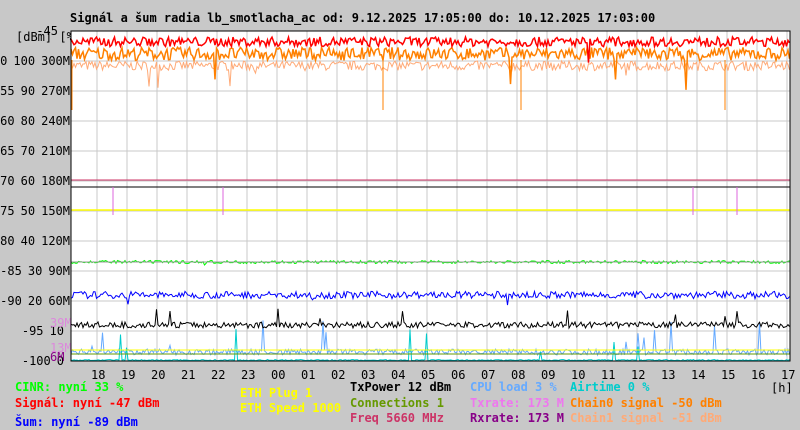  Describe the element at coordinates (610, 387) in the screenshot. I see `legend-airtime: Airtime 0 %` at that location.